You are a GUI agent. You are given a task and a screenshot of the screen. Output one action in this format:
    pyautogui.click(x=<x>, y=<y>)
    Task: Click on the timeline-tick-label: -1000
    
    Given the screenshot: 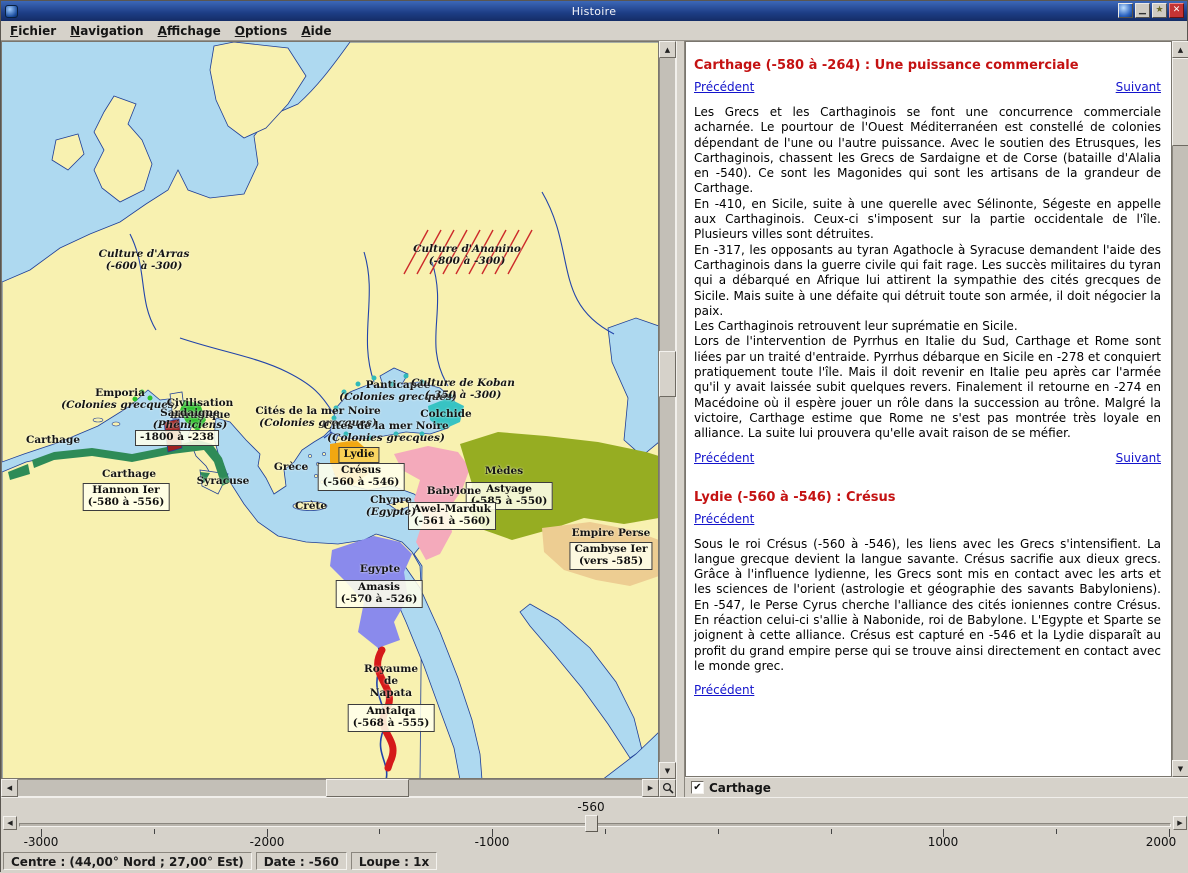 What is the action you would take?
    pyautogui.click(x=492, y=842)
    